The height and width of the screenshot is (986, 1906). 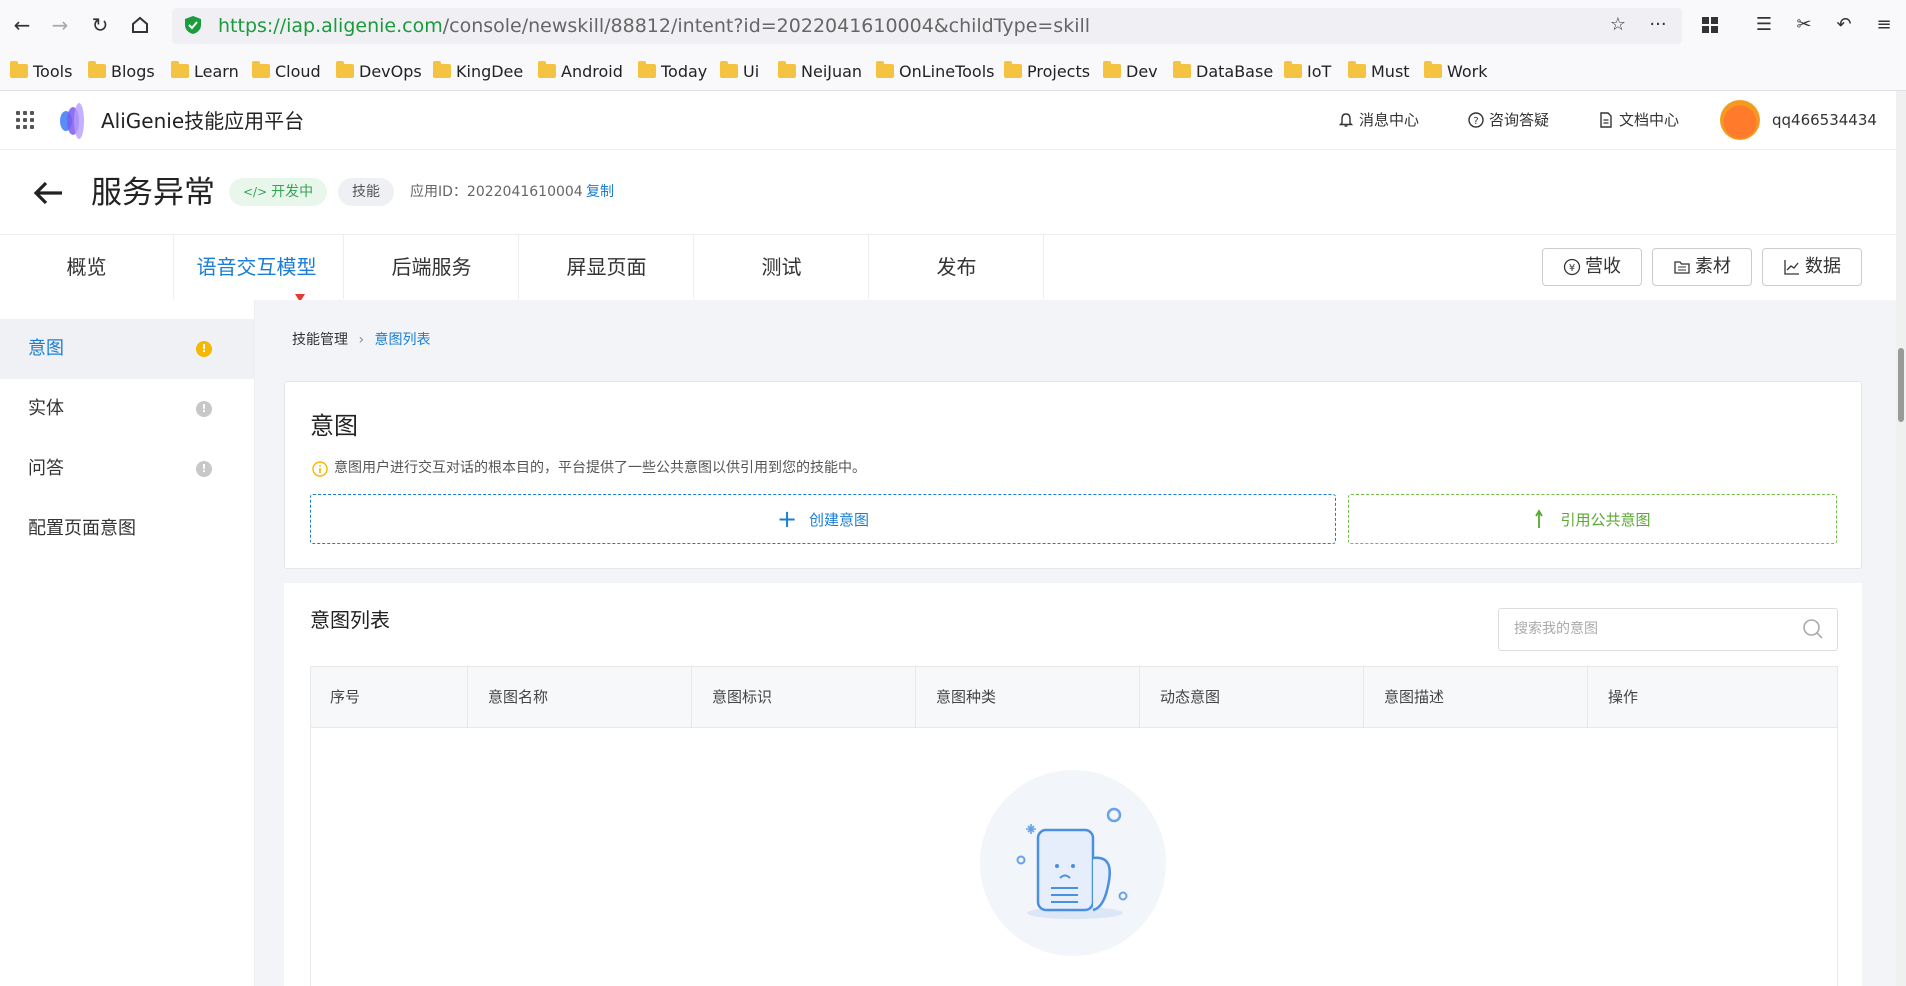 What do you see at coordinates (1223, 71) in the screenshot?
I see `bookmark-database: DataBase` at bounding box center [1223, 71].